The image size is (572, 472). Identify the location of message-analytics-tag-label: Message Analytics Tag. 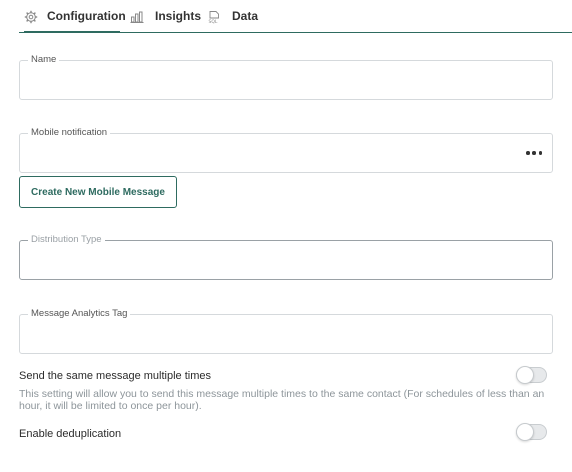
(79, 314).